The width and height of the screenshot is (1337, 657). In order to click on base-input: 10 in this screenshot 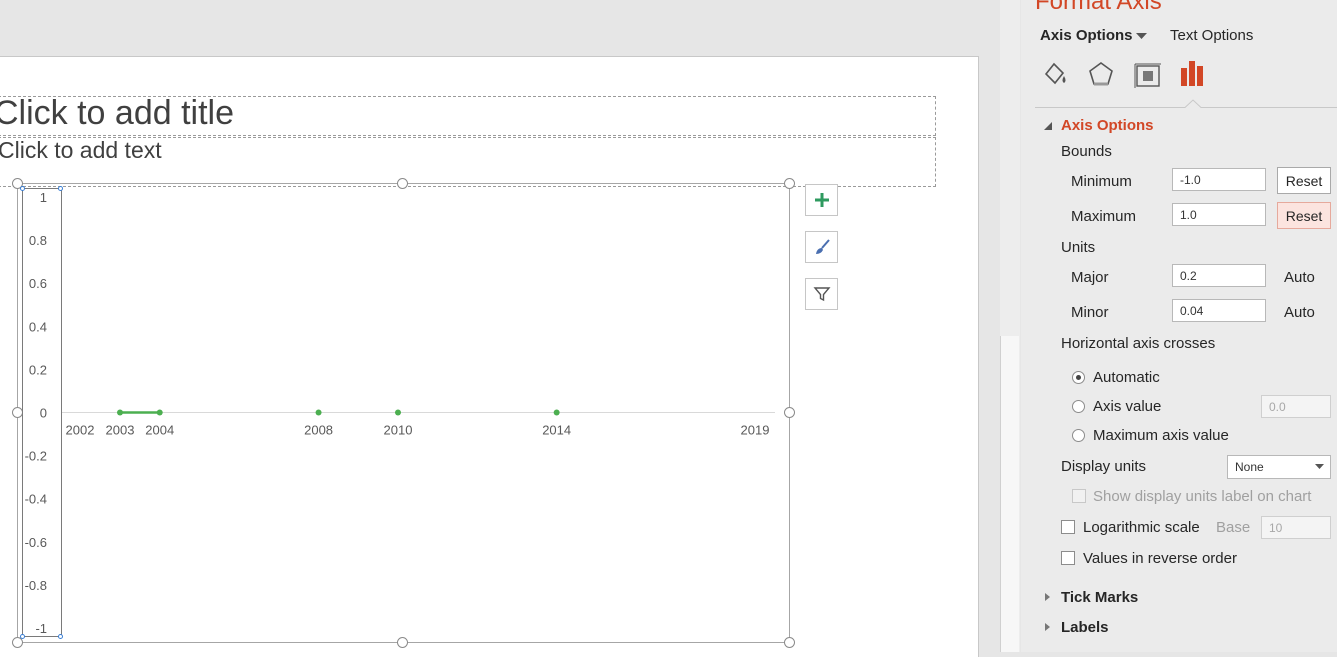, I will do `click(1296, 527)`.